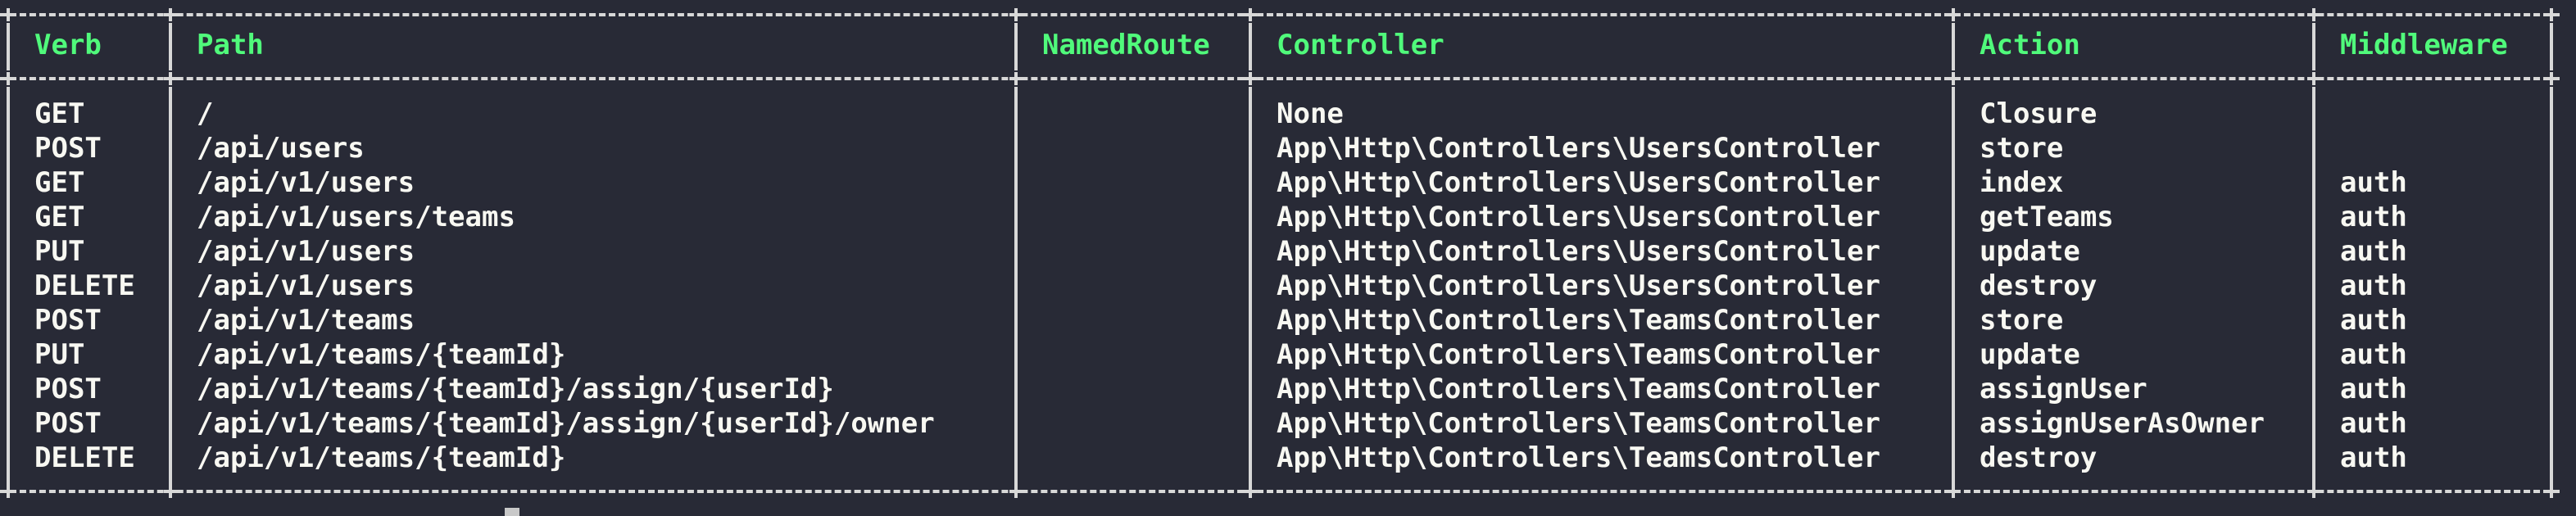 The image size is (2576, 516). Describe the element at coordinates (1126, 45) in the screenshot. I see `column-header-named-route: NamedRoute` at that location.